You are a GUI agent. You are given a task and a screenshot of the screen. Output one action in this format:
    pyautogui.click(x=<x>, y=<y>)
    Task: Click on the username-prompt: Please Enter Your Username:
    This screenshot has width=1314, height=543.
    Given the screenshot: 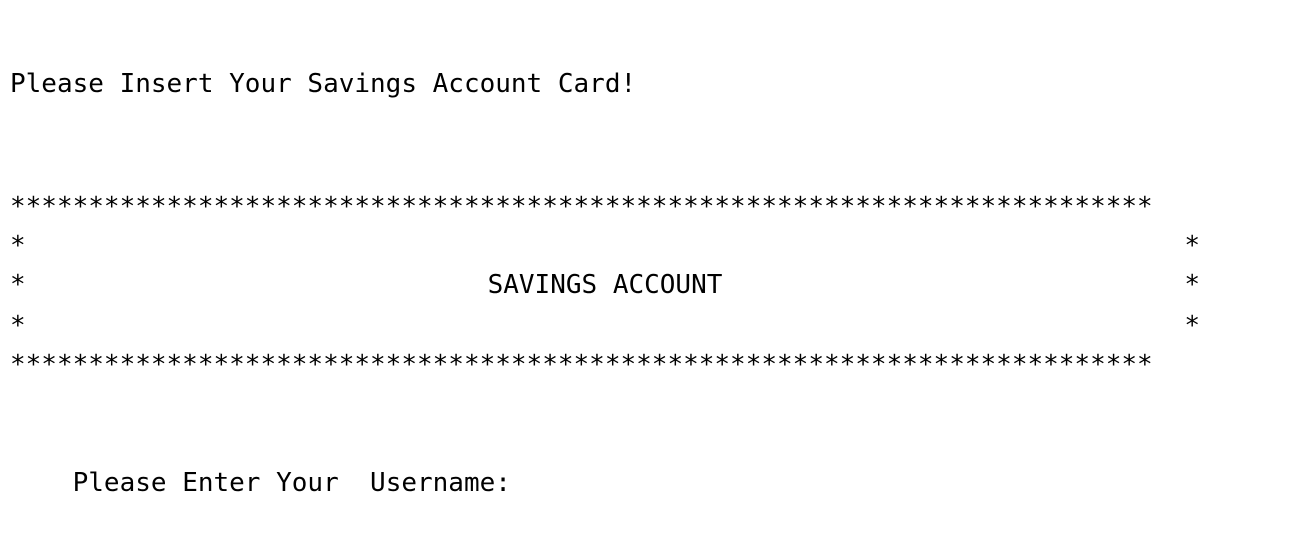 What is the action you would take?
    pyautogui.click(x=291, y=483)
    